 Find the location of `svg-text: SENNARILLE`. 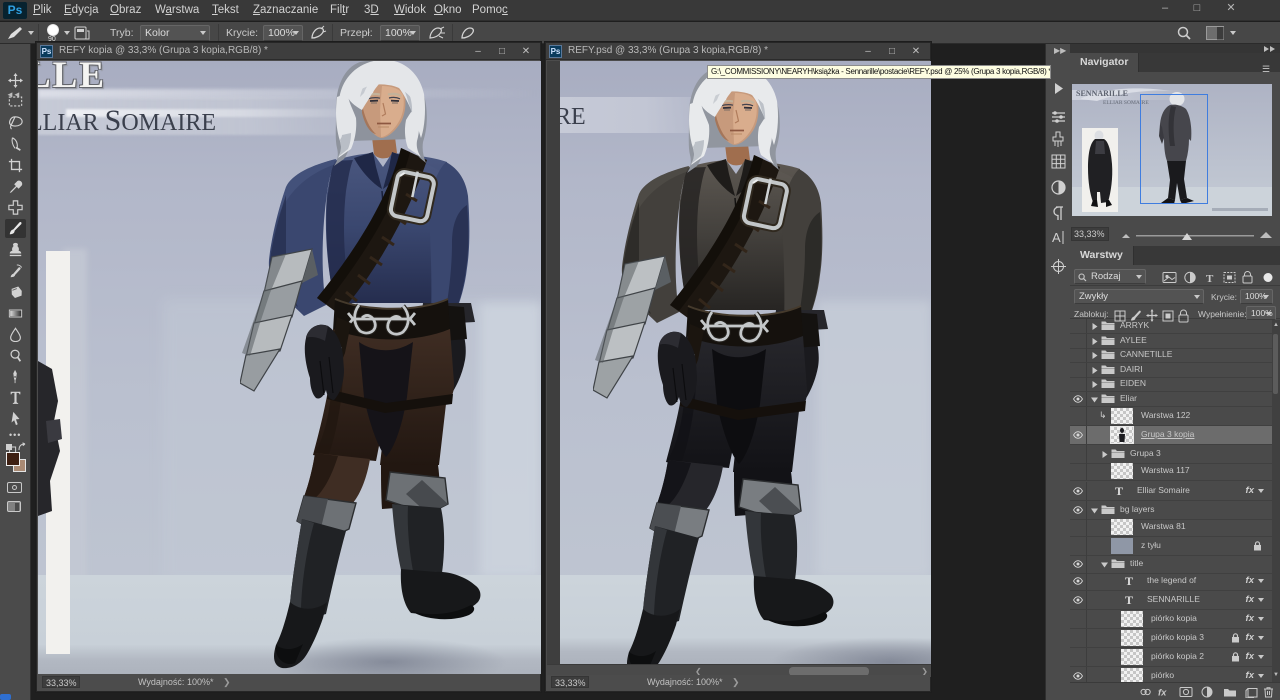

svg-text: SENNARILLE is located at coordinates (1102, 93).